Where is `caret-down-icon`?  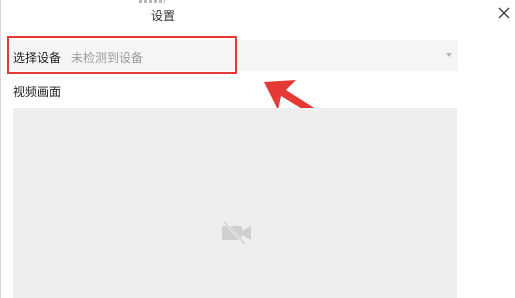
caret-down-icon is located at coordinates (449, 55).